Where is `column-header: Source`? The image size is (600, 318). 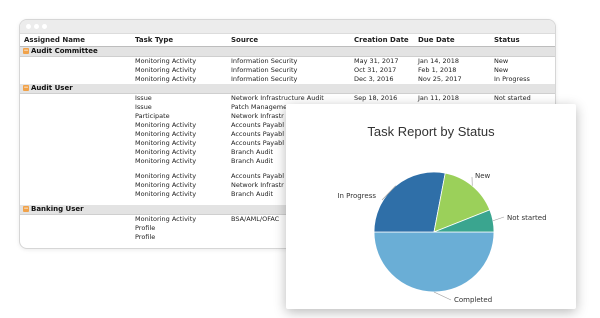 column-header: Source is located at coordinates (244, 40).